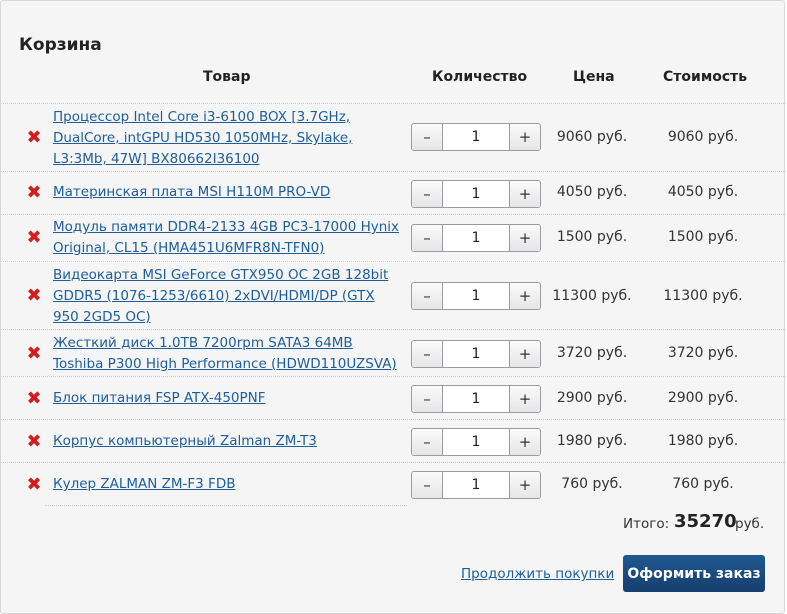 The image size is (787, 614). Describe the element at coordinates (592, 137) in the screenshot. I see `item-price: 9060 руб.` at that location.